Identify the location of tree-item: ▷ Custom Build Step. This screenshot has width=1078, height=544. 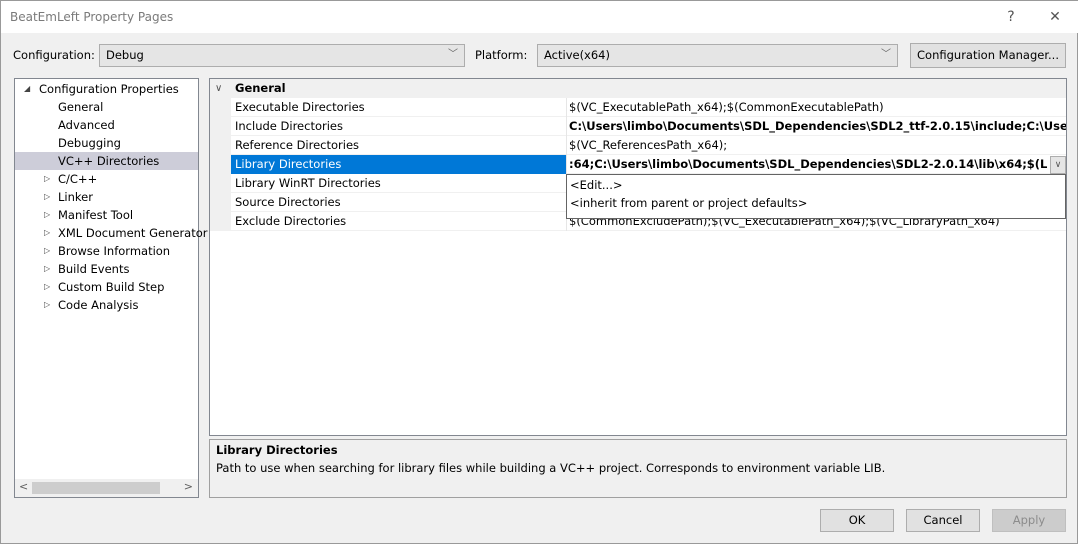
(106, 287).